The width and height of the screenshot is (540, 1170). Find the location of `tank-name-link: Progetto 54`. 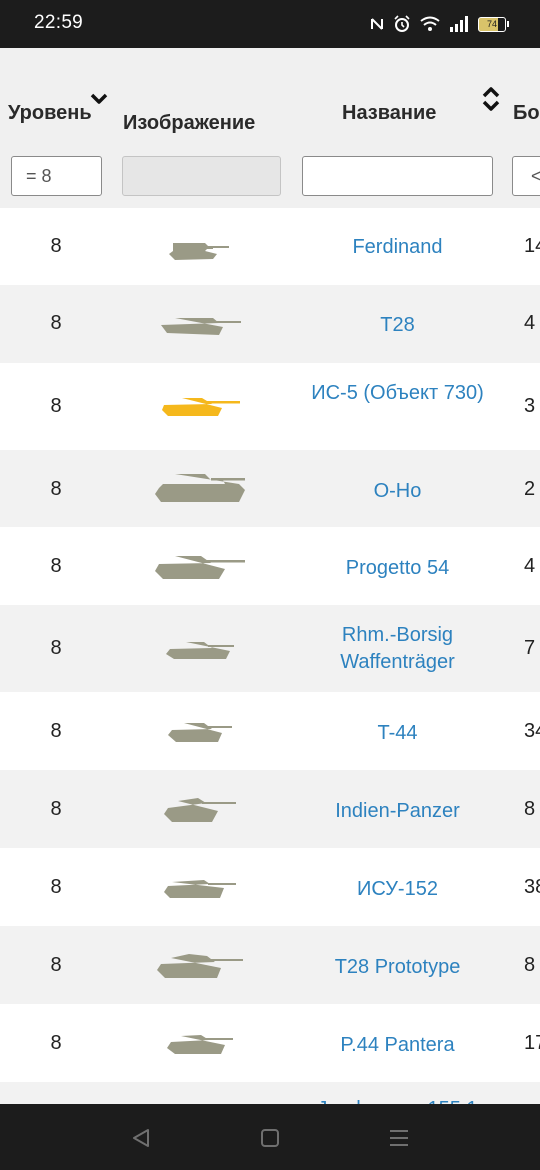

tank-name-link: Progetto 54 is located at coordinates (397, 568).